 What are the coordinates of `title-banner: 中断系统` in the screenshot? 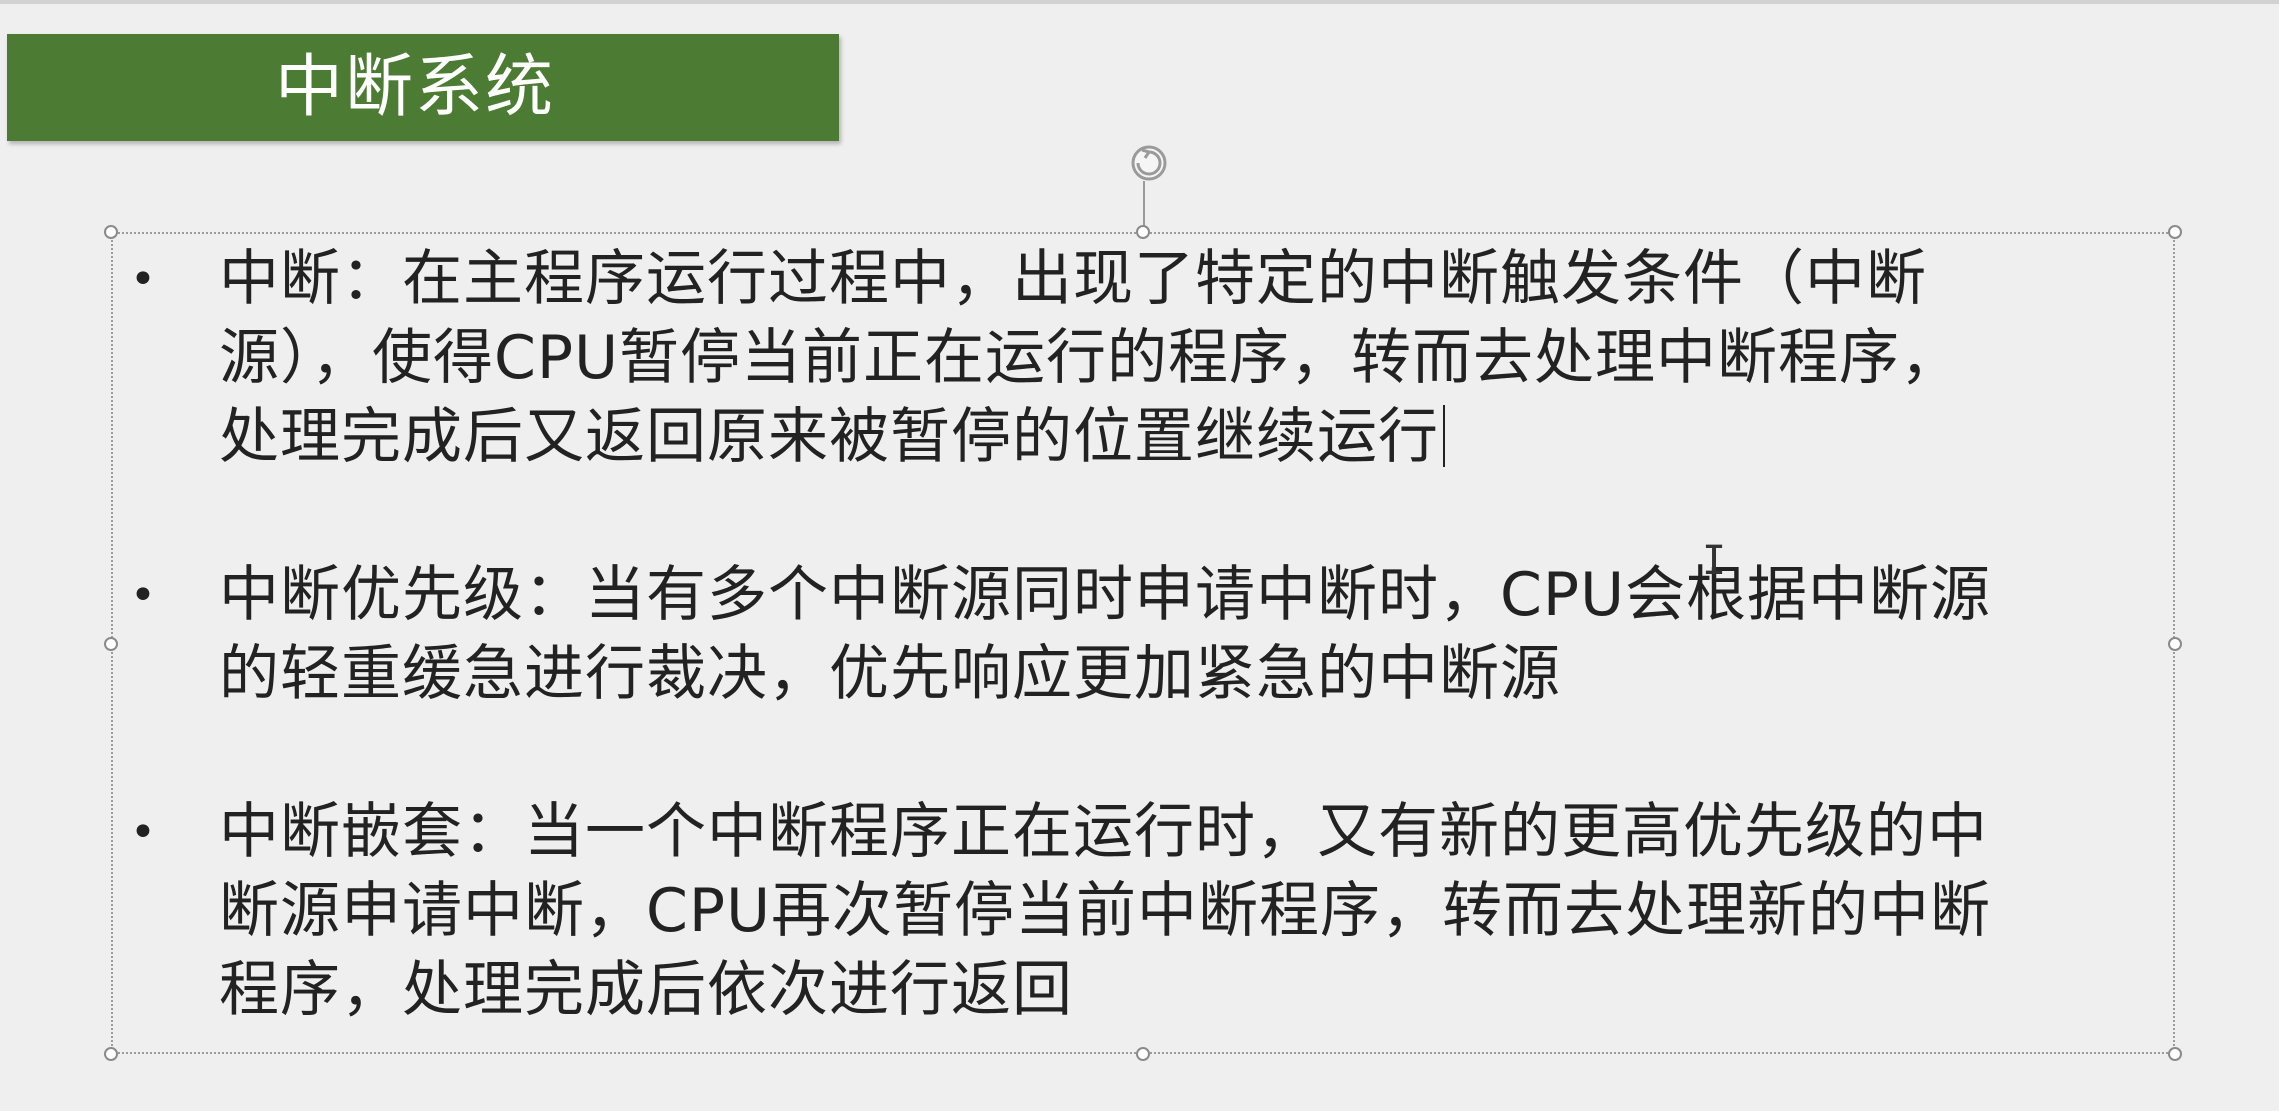 It's located at (423, 87).